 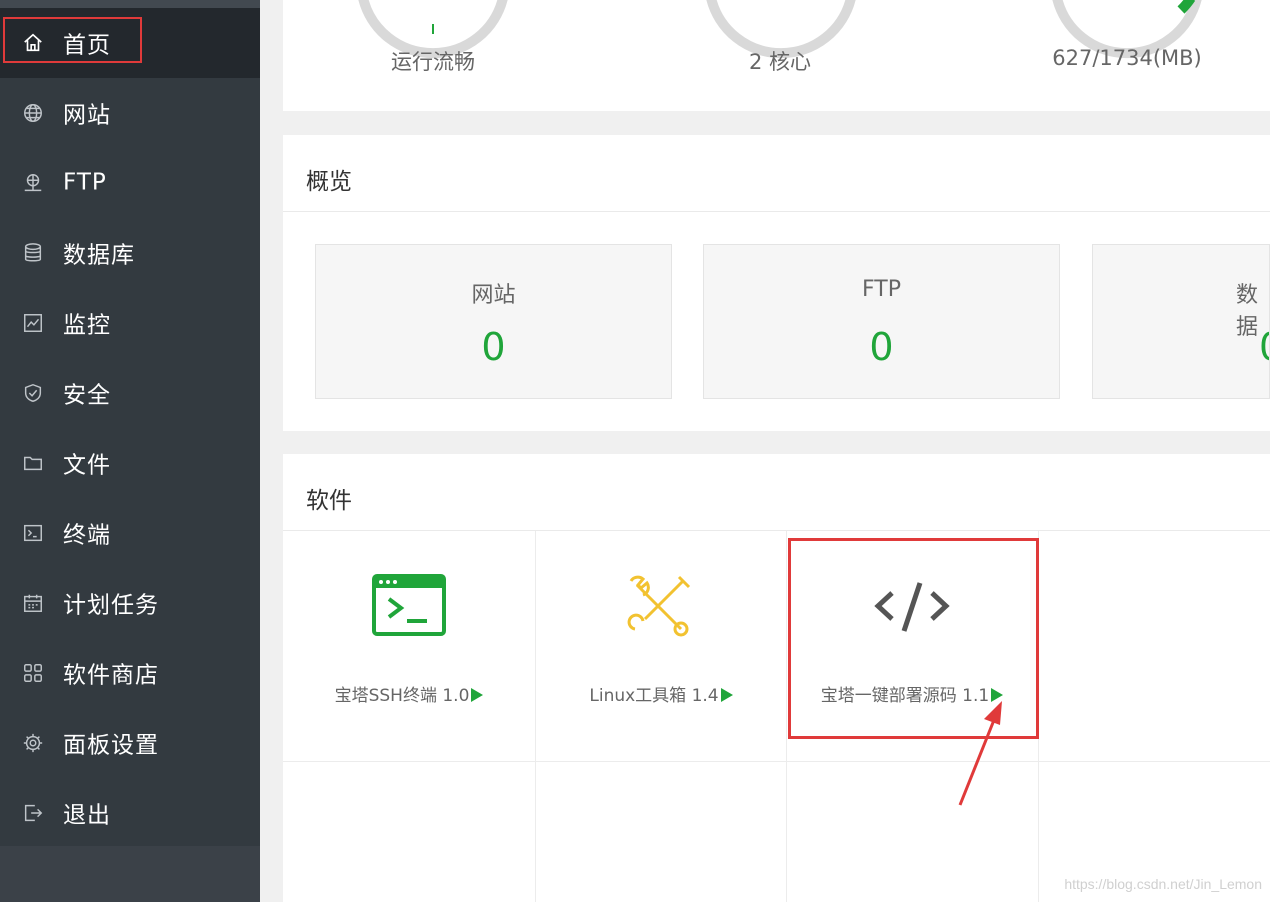 I want to click on tools-icon, so click(x=659, y=606).